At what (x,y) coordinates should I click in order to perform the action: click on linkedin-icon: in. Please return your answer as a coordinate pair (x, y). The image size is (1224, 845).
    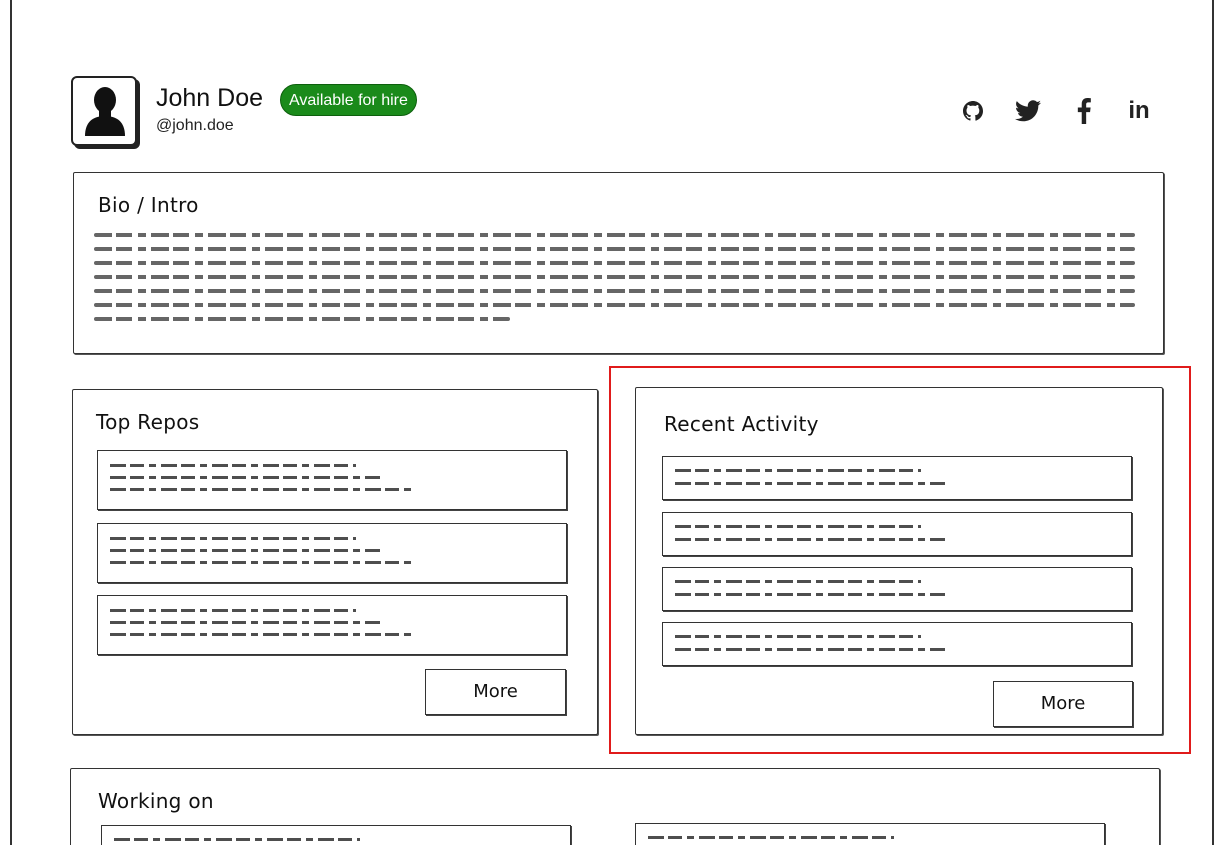
    Looking at the image, I should click on (1139, 110).